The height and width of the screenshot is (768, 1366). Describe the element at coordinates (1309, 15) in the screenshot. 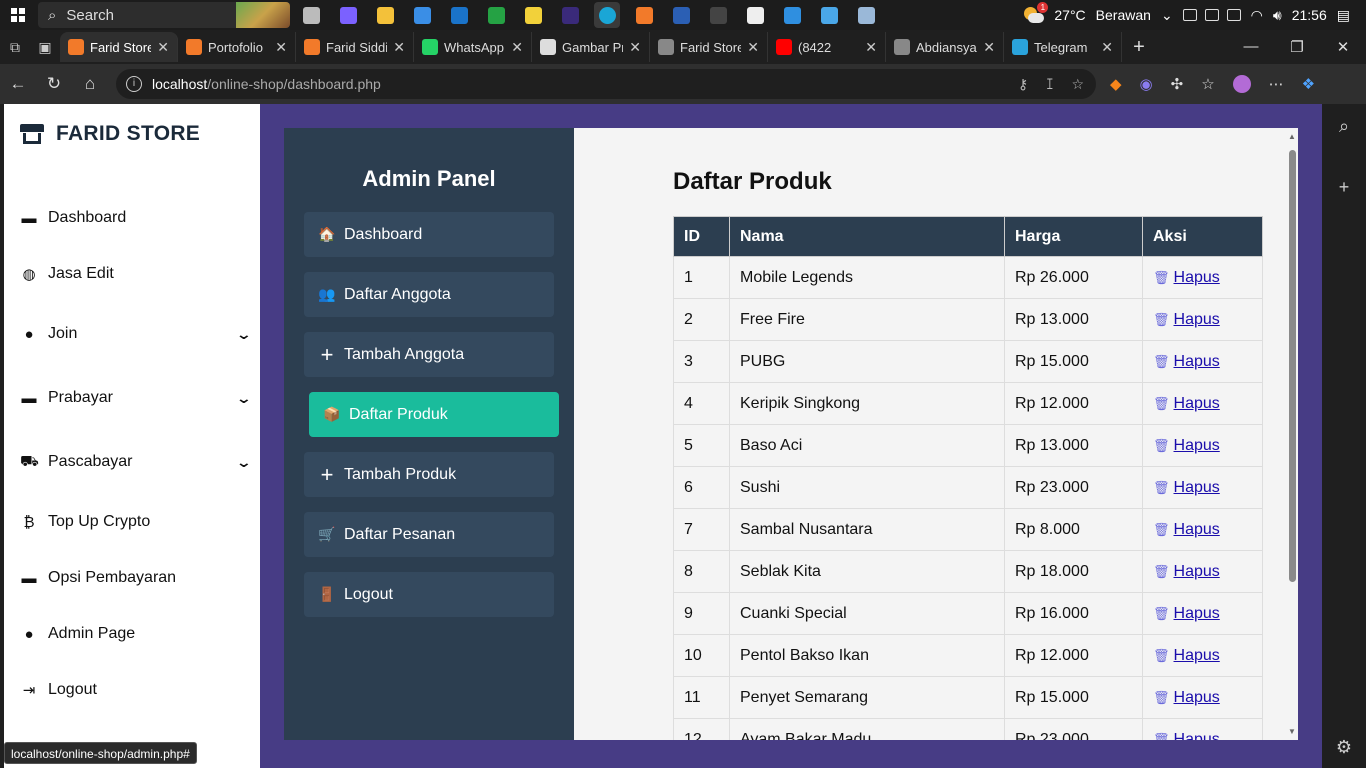

I see `clock: 21:56` at that location.